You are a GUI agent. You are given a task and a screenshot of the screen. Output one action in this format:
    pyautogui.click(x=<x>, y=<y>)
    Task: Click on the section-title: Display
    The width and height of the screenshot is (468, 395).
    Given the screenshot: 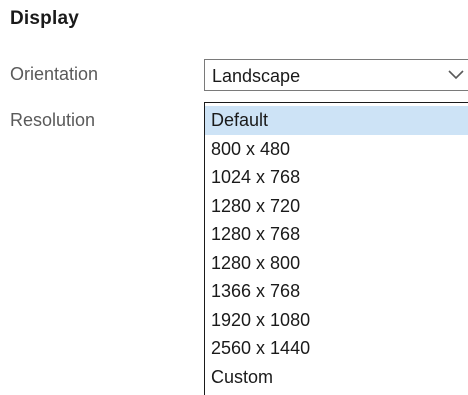 What is the action you would take?
    pyautogui.click(x=44, y=18)
    